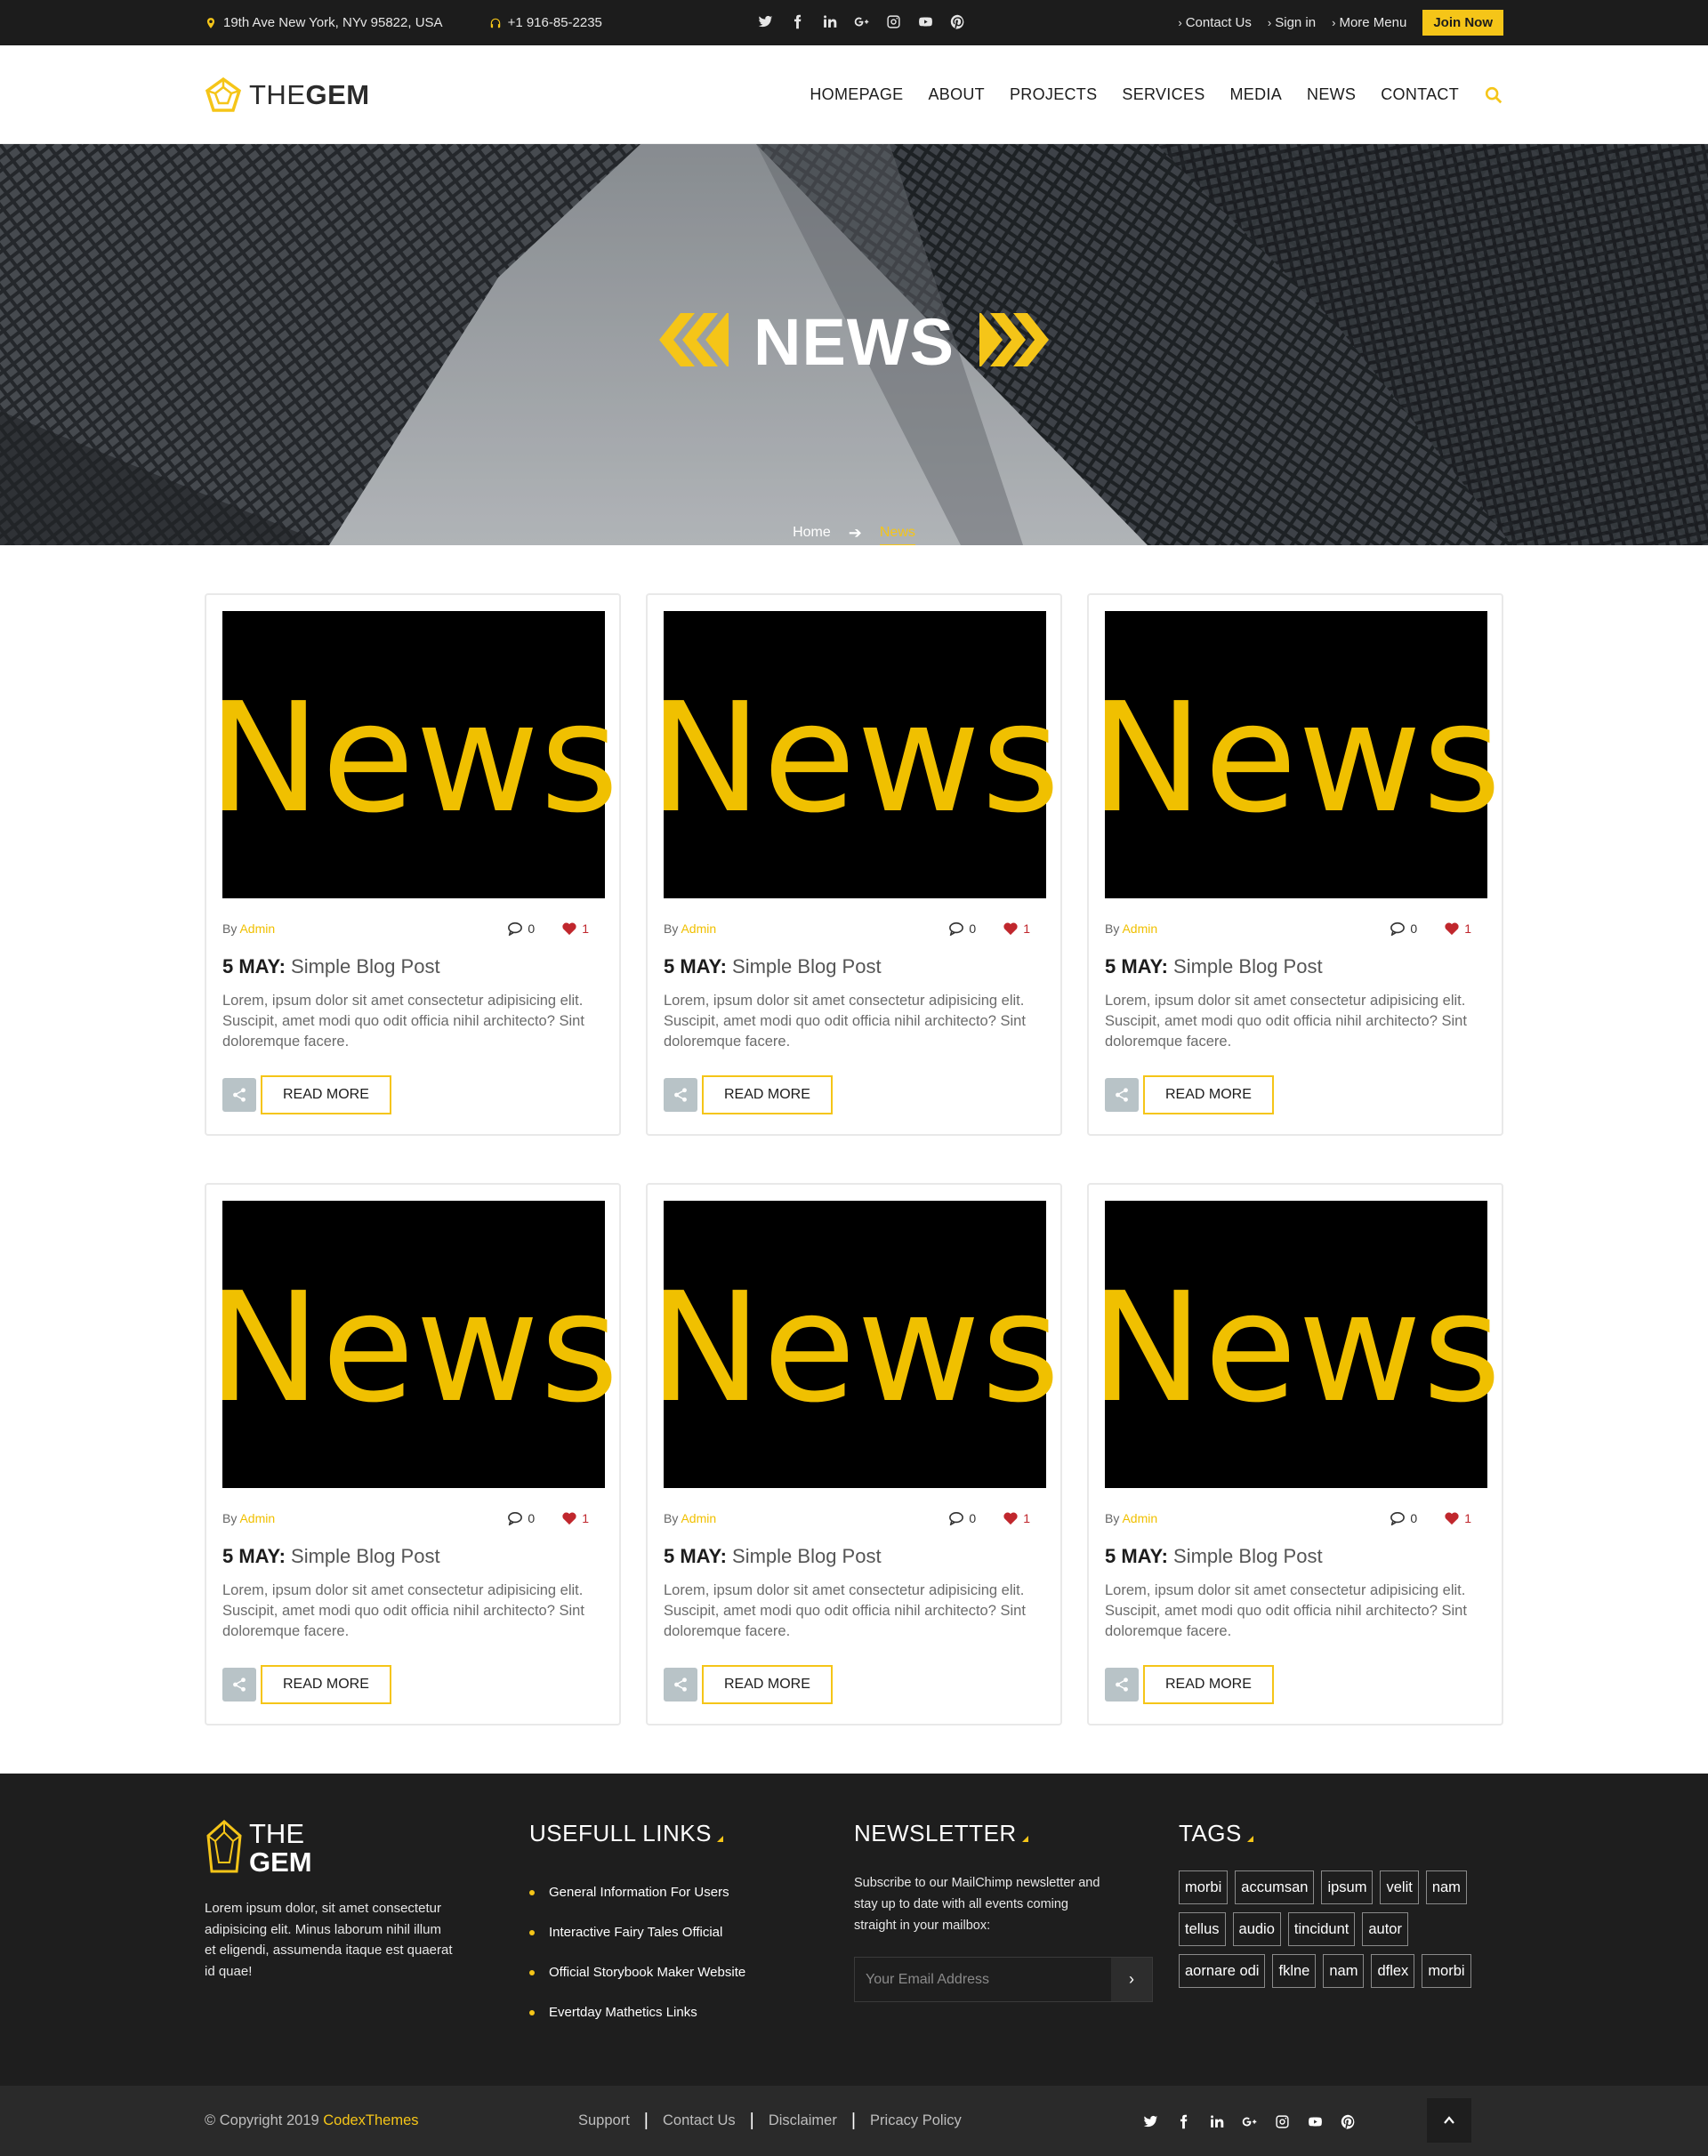 This screenshot has height=2156, width=1708. I want to click on tag-item: velit, so click(1399, 1887).